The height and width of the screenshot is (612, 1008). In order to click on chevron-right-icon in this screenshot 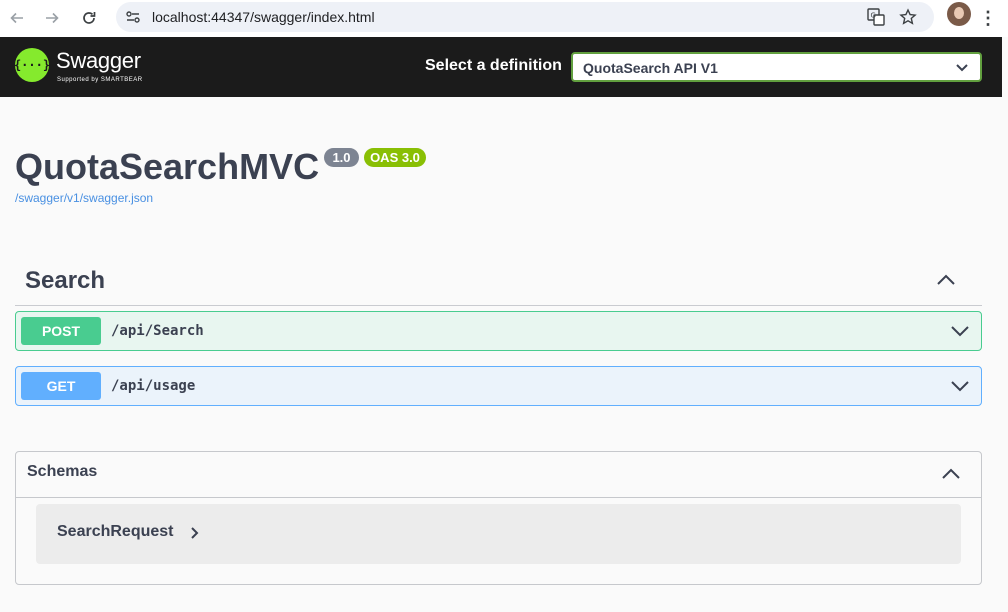, I will do `click(195, 533)`.